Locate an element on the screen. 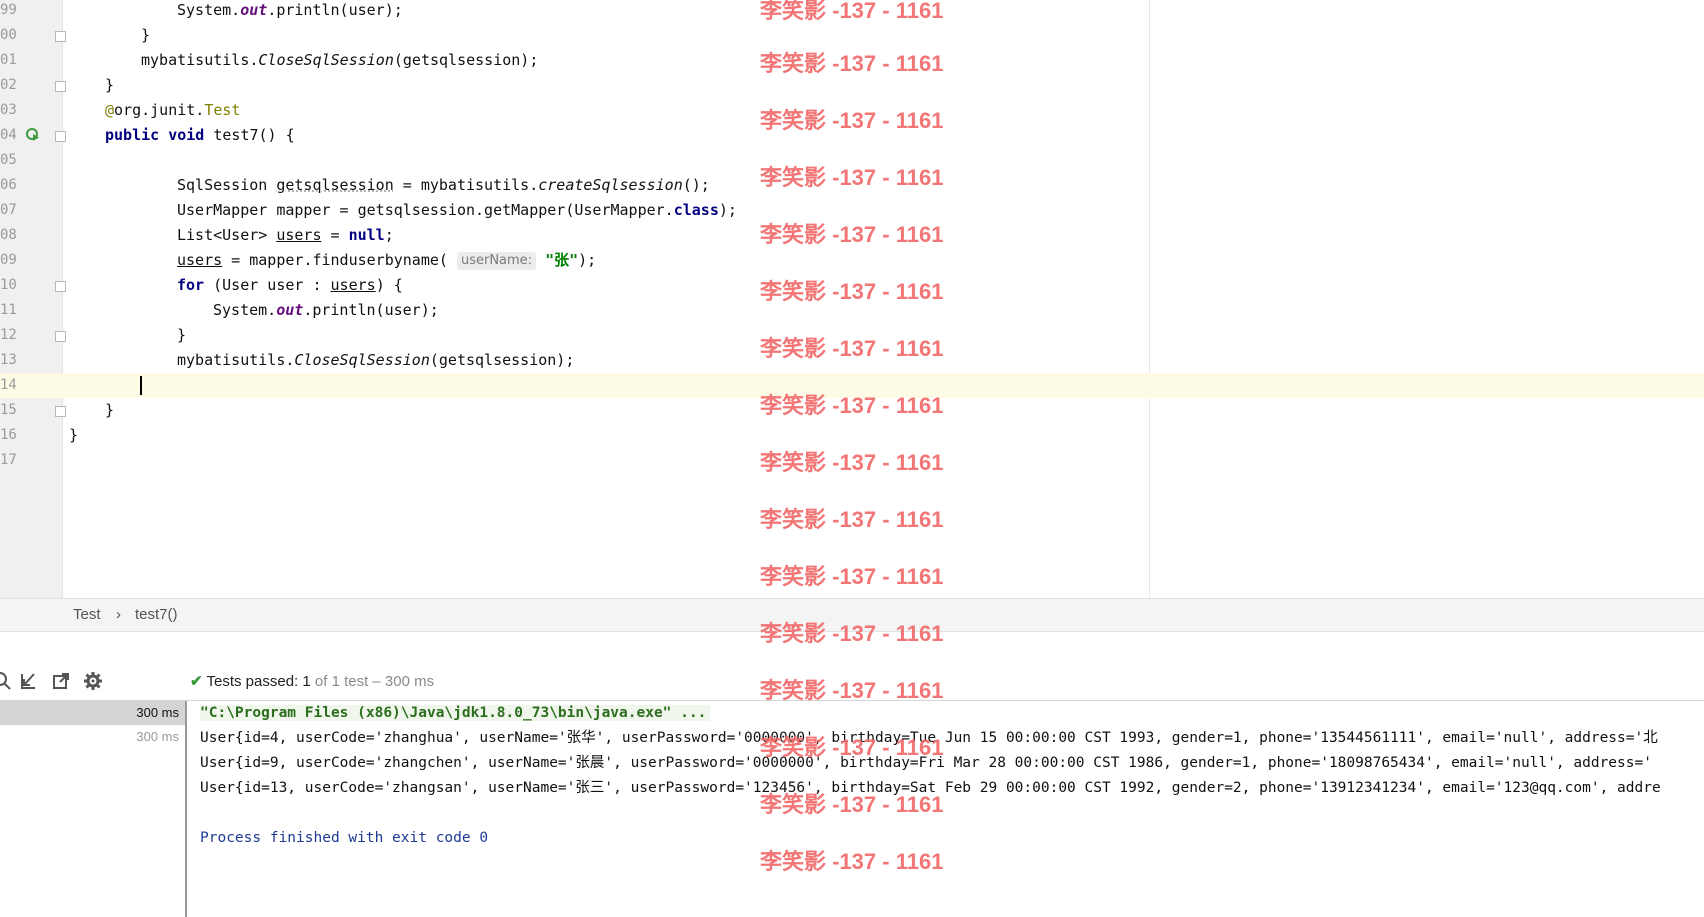 This screenshot has width=1704, height=917. status-count: 1 is located at coordinates (306, 681).